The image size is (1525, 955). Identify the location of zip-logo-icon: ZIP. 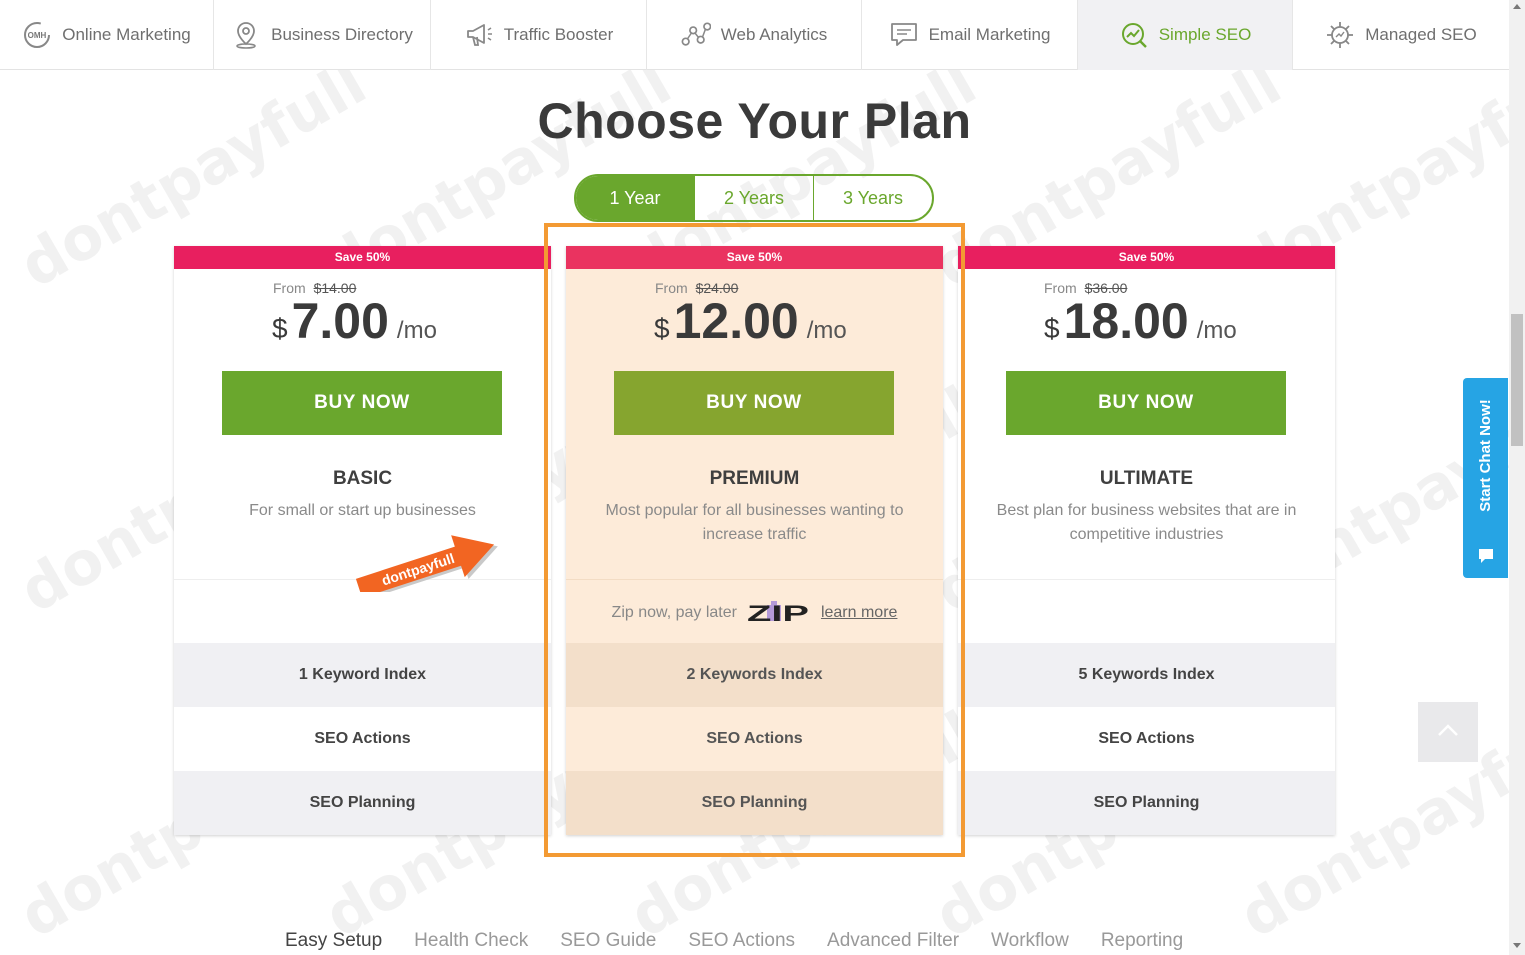
(778, 613).